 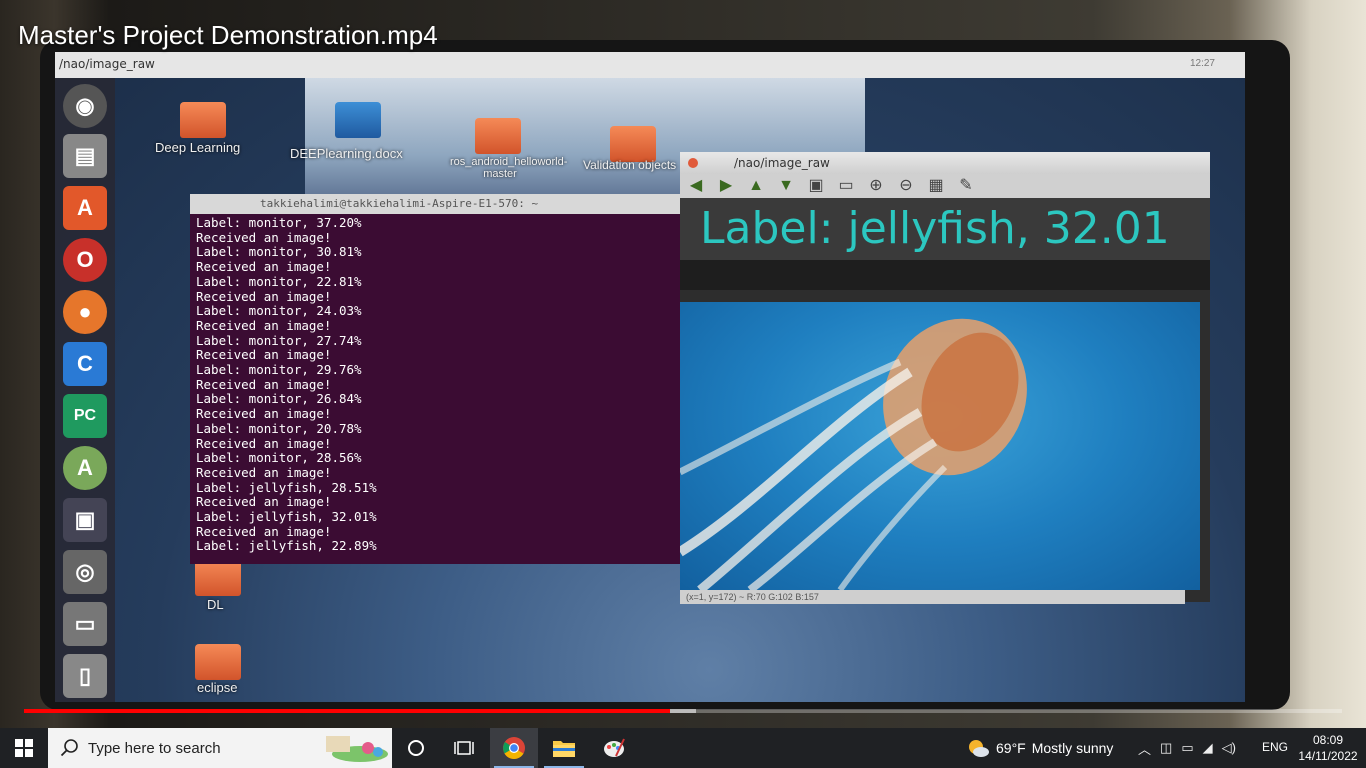 I want to click on terminal-line: Label: monitor, 27.74%, so click(x=279, y=340).